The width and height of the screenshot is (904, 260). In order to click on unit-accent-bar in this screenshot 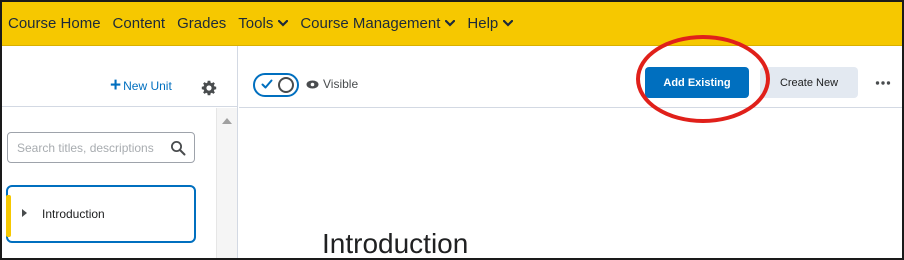, I will do `click(8, 216)`.